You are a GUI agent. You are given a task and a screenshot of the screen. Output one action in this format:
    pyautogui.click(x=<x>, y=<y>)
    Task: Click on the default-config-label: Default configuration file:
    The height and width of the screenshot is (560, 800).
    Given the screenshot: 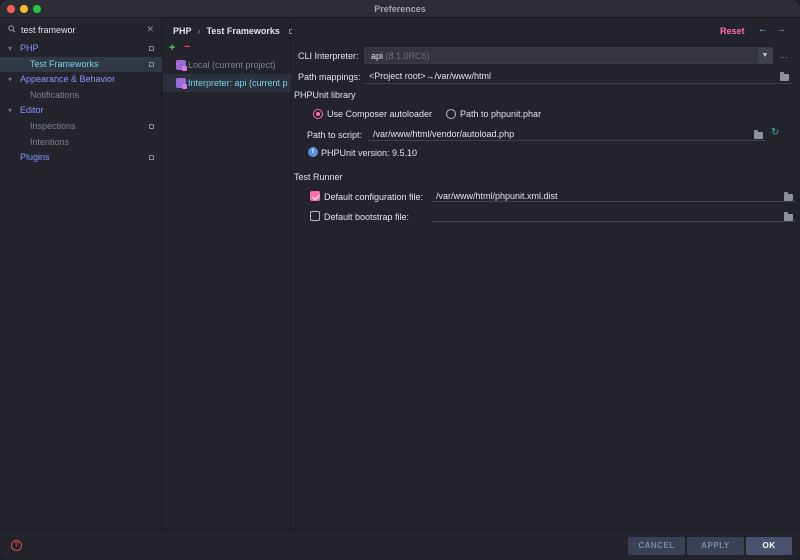 What is the action you would take?
    pyautogui.click(x=373, y=197)
    